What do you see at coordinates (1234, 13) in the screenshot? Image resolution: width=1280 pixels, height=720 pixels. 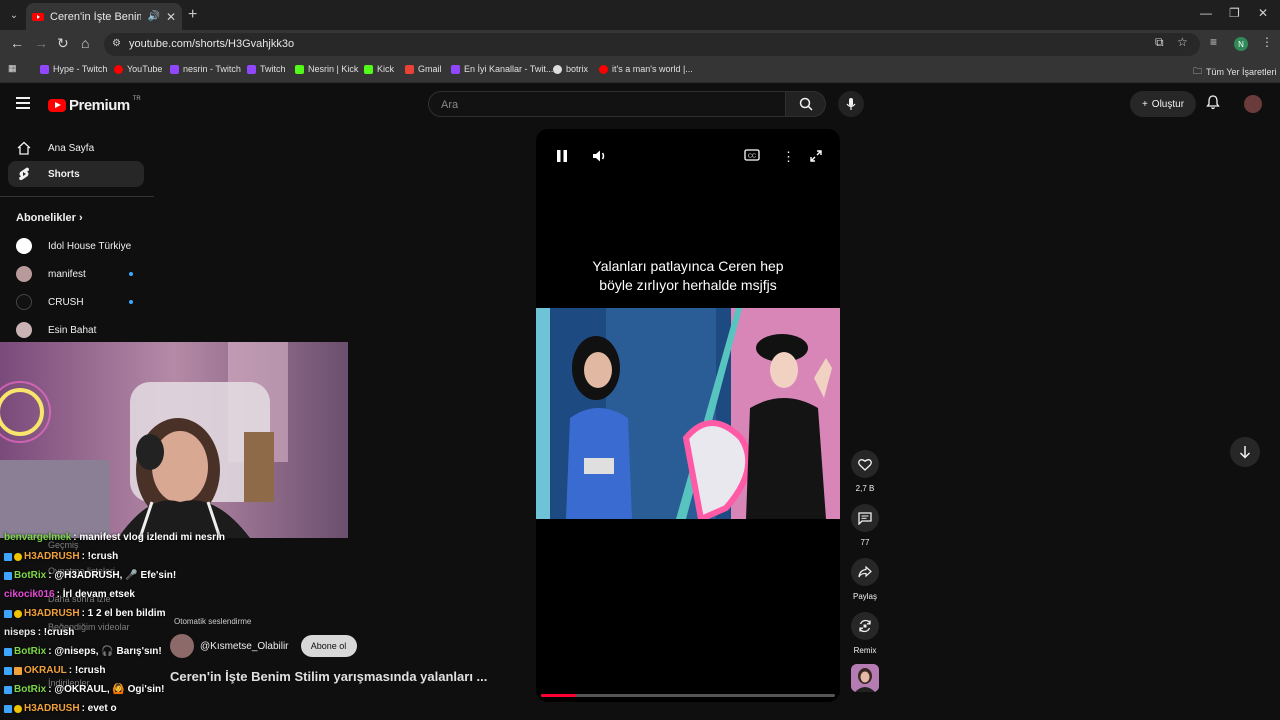 I see `restore-icon: ❐` at bounding box center [1234, 13].